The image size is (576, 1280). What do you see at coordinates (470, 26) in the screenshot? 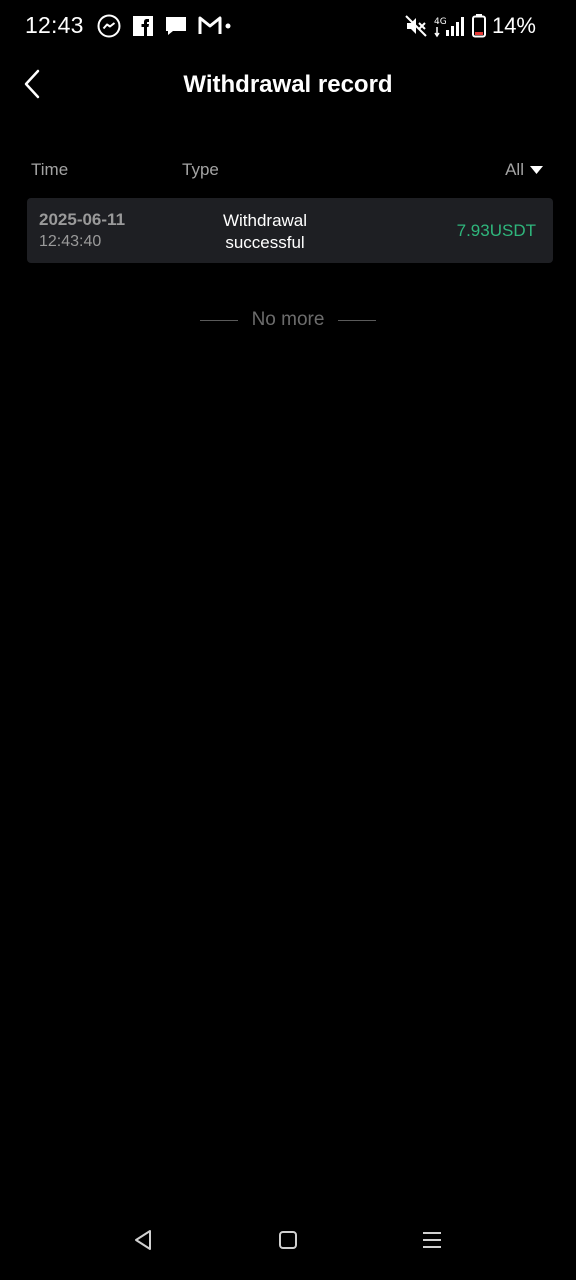
I see `system-icons: 4G 14%` at bounding box center [470, 26].